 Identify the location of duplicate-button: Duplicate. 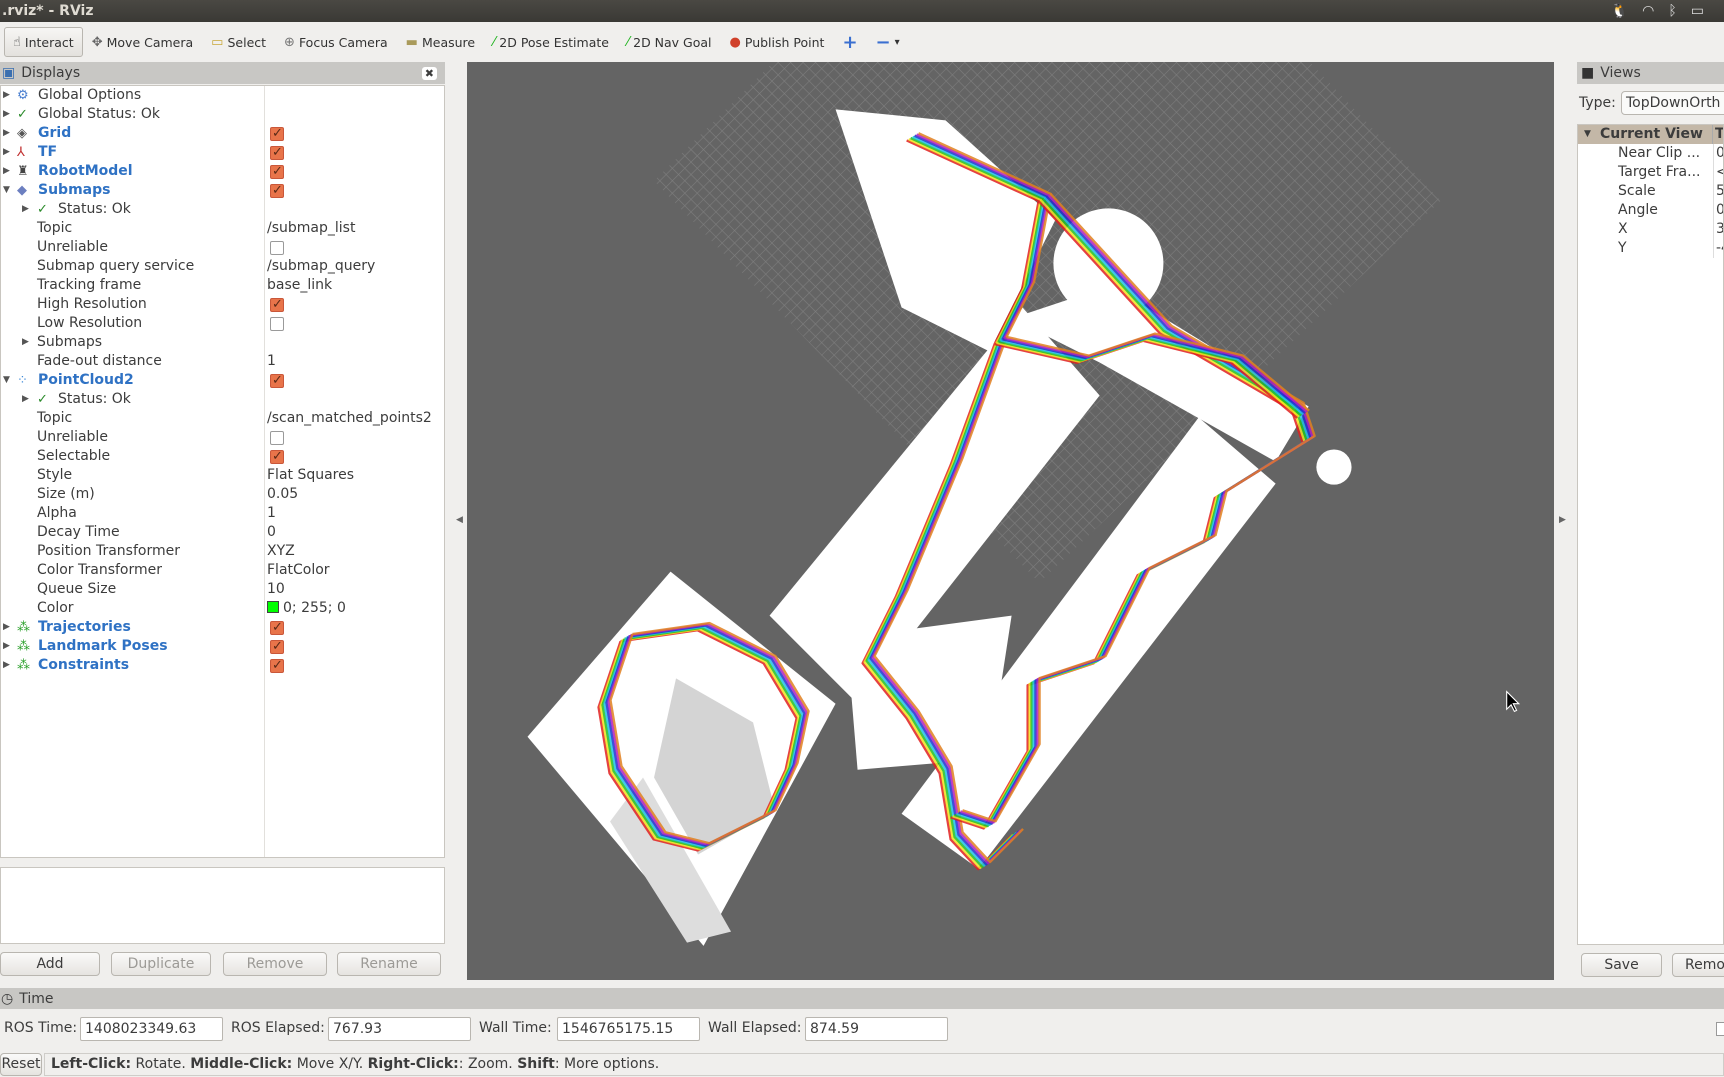
(161, 964).